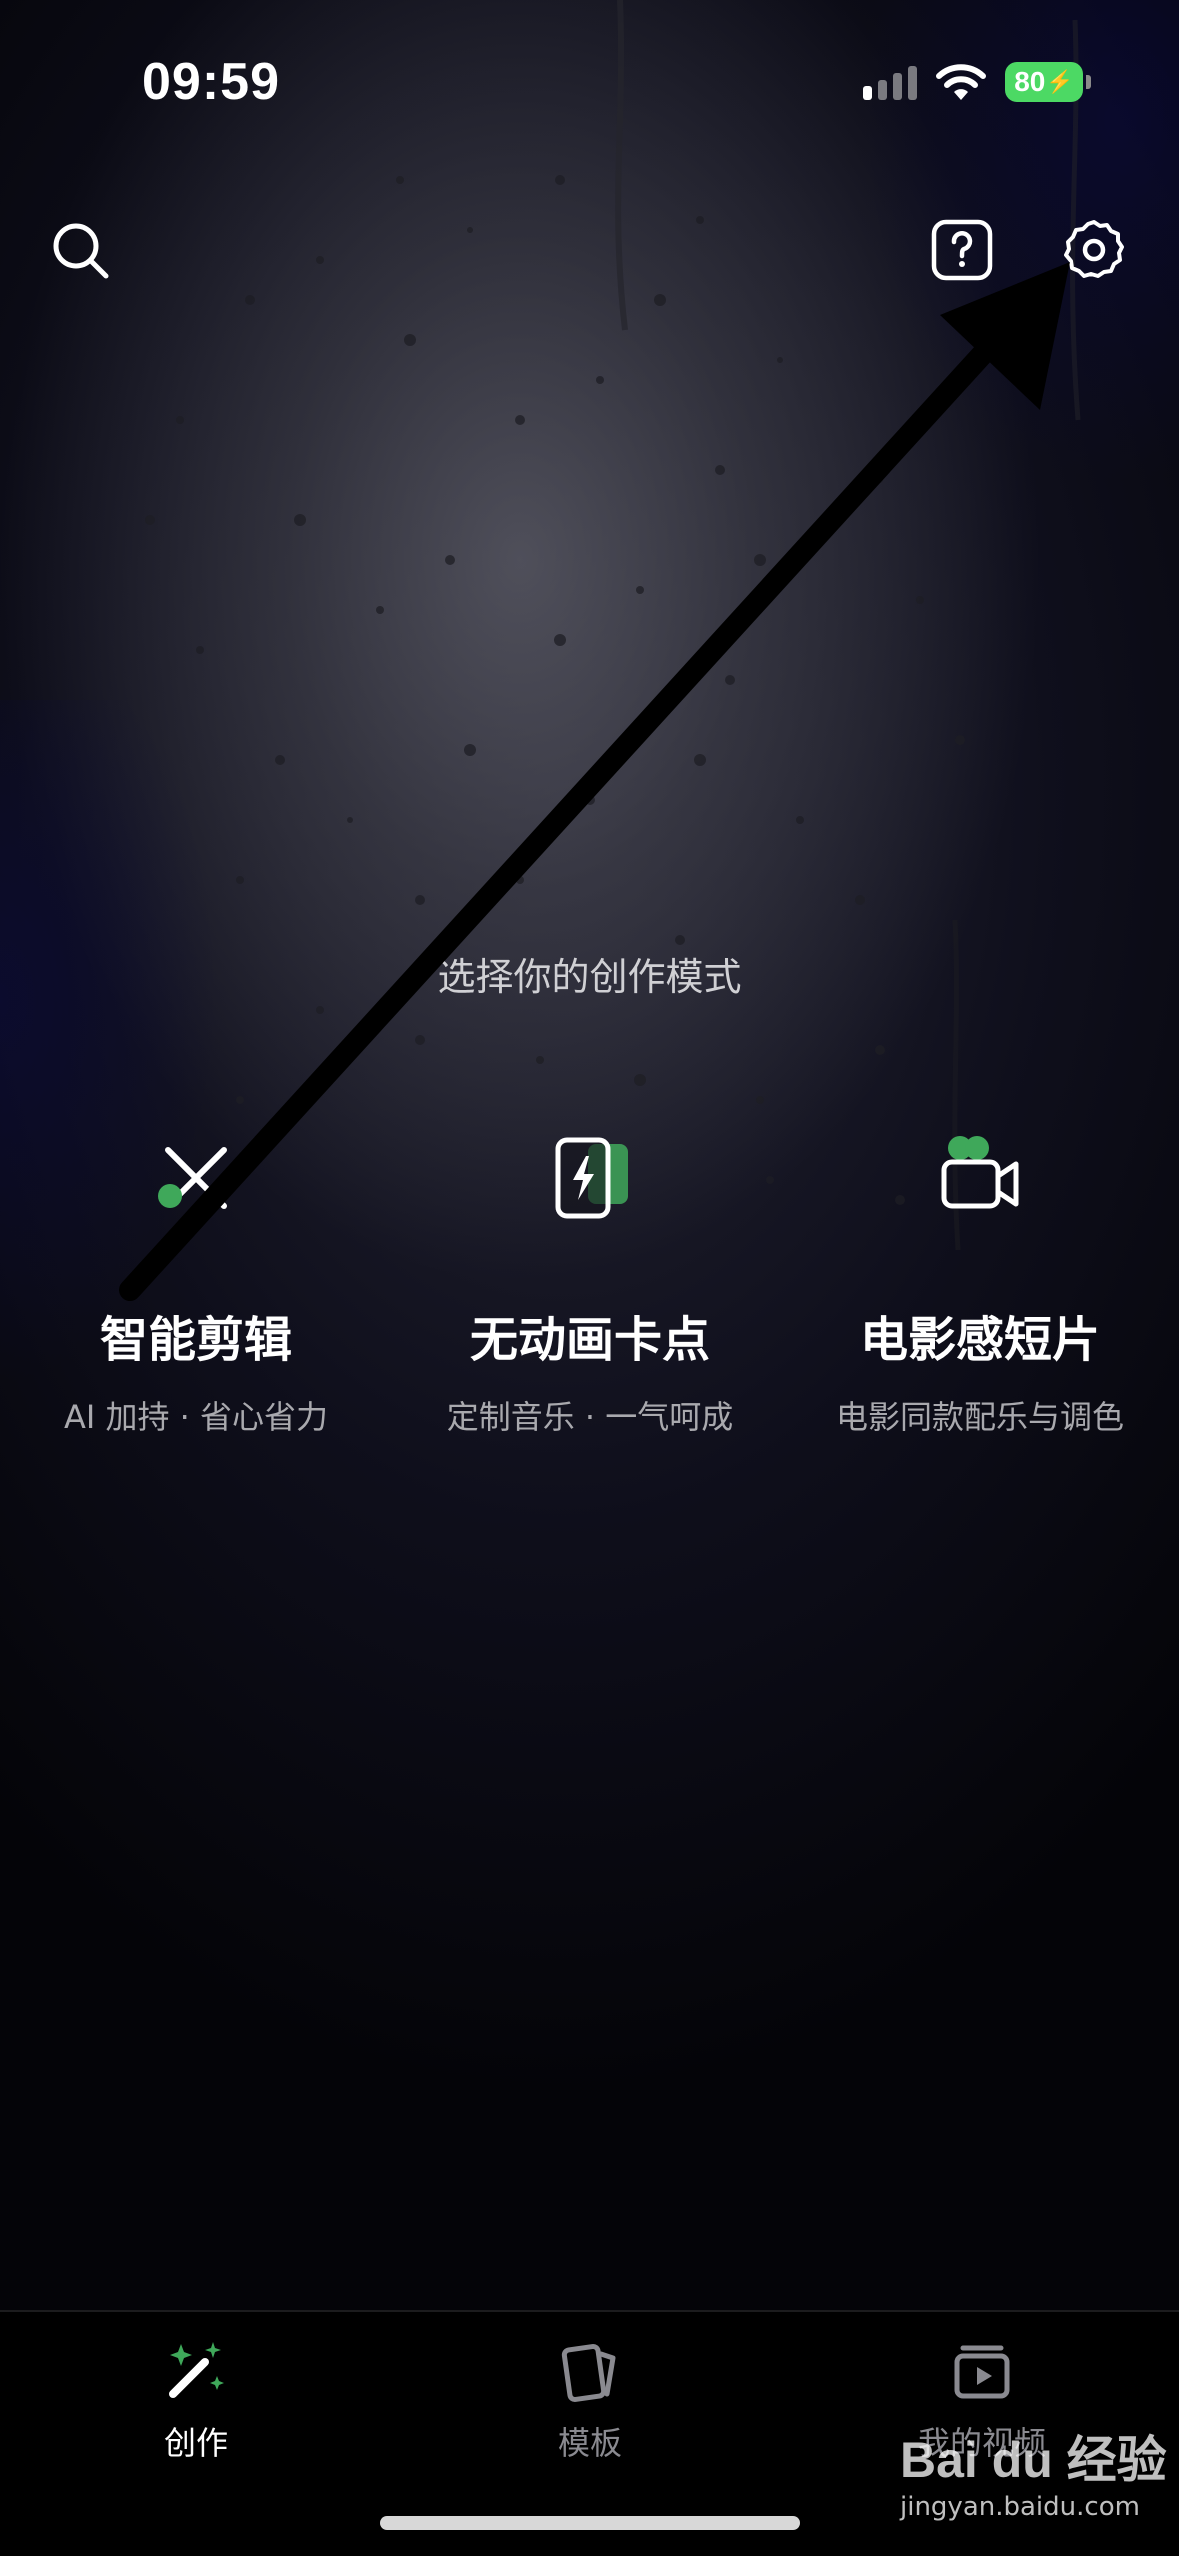 The height and width of the screenshot is (2556, 1179). I want to click on cellular-signal-icon, so click(890, 82).